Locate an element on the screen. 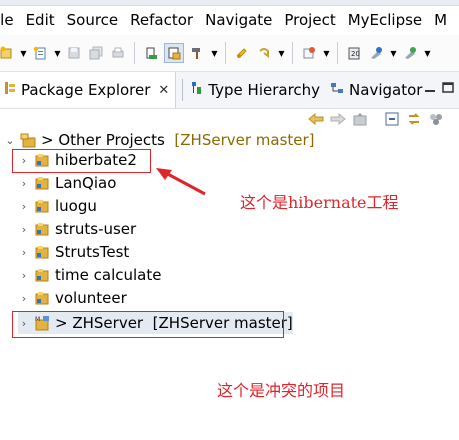 The image size is (459, 440). menu-file: ile is located at coordinates (10, 20).